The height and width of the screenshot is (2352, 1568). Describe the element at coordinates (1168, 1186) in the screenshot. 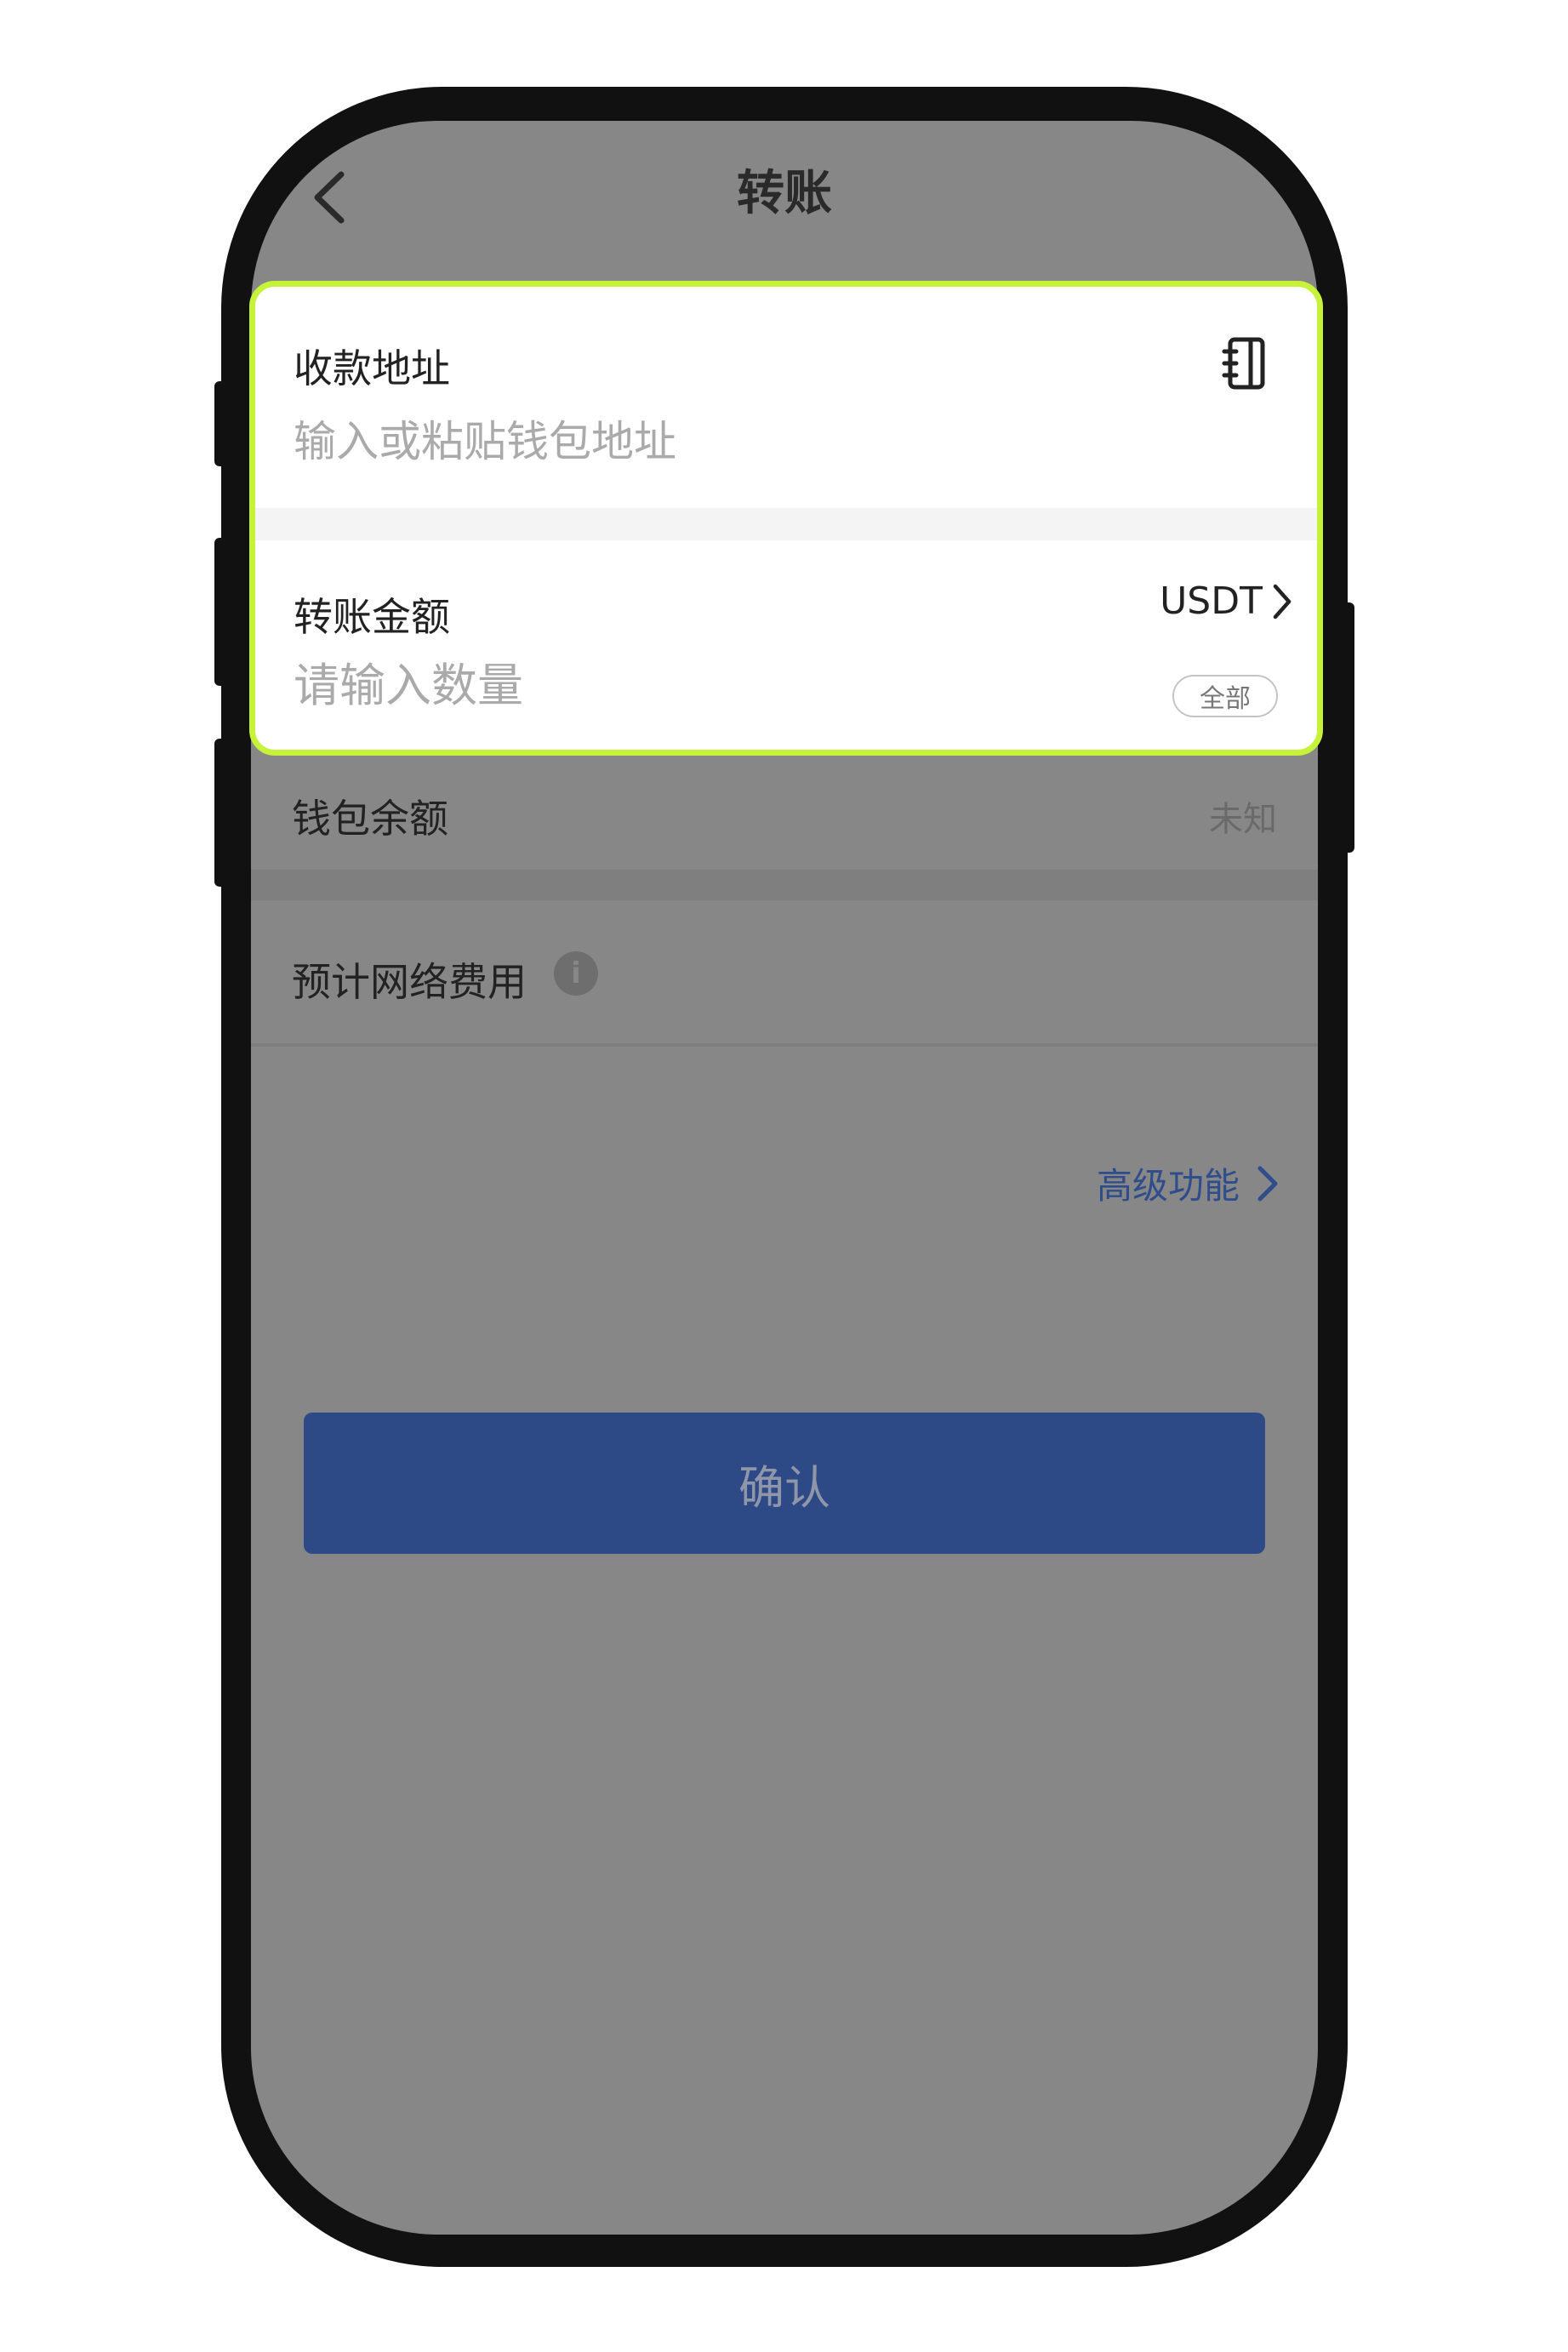

I see `advanced-settings-label: 高级功能` at that location.